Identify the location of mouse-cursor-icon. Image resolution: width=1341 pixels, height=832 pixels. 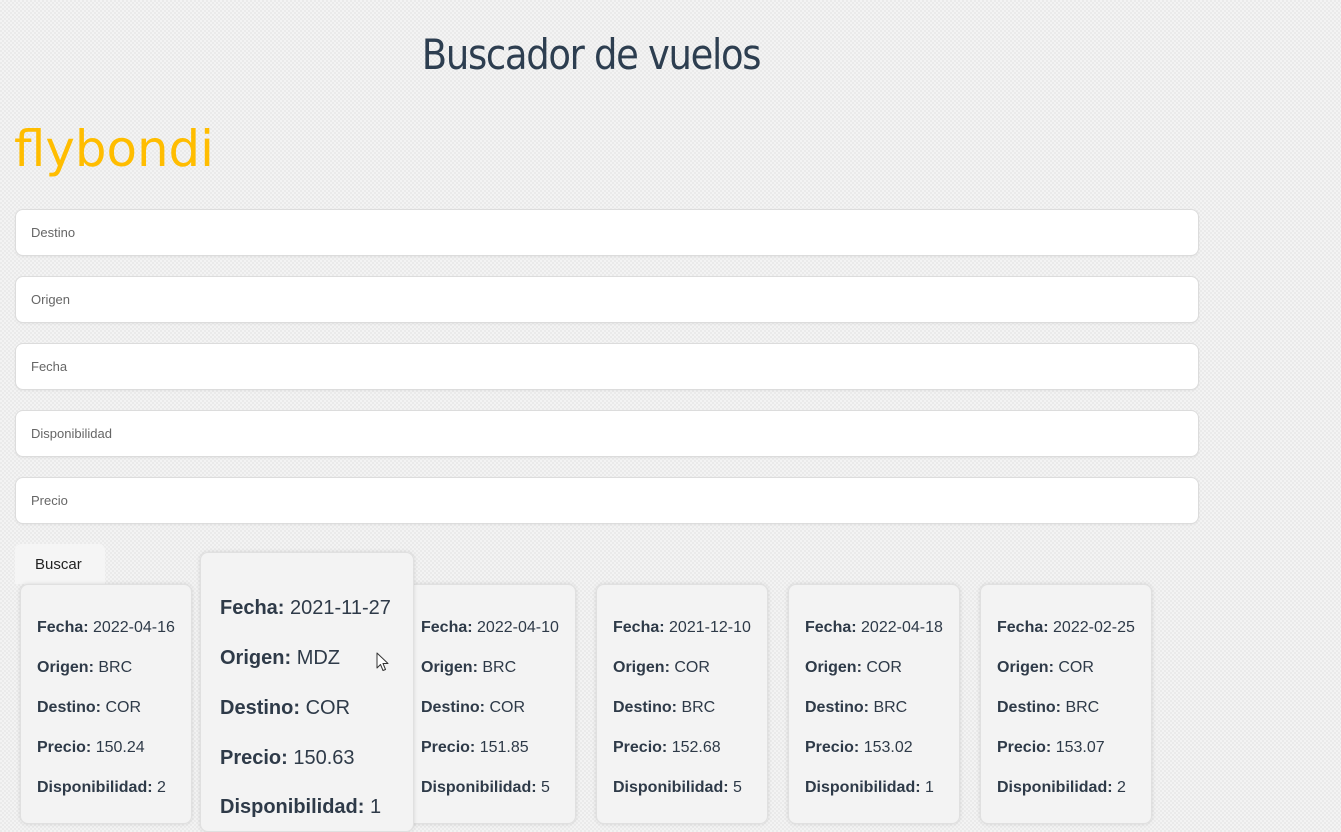
(382, 661).